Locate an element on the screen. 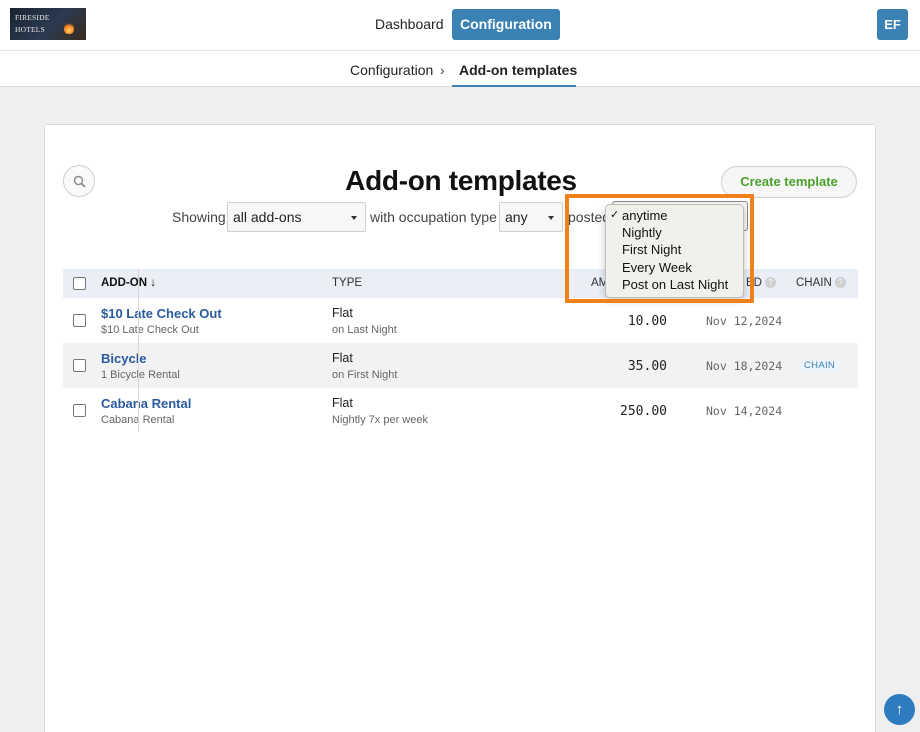 The width and height of the screenshot is (920, 732). showing-label: Showing is located at coordinates (199, 217).